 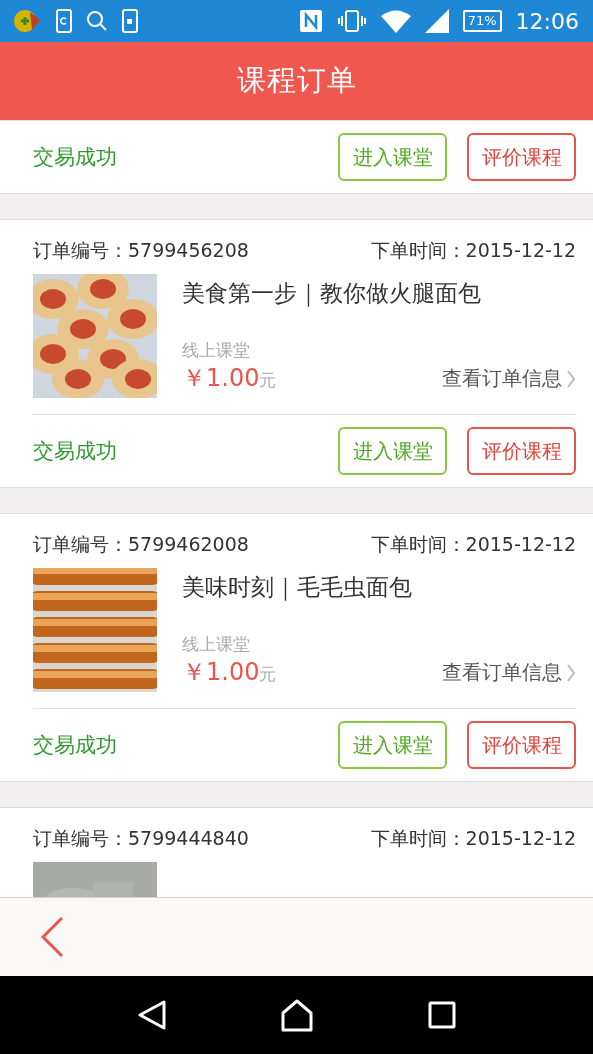 I want to click on order-number: 订单编号：5799444840, so click(x=141, y=838).